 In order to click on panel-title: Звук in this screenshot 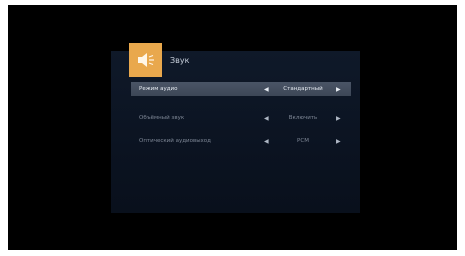, I will do `click(180, 60)`.